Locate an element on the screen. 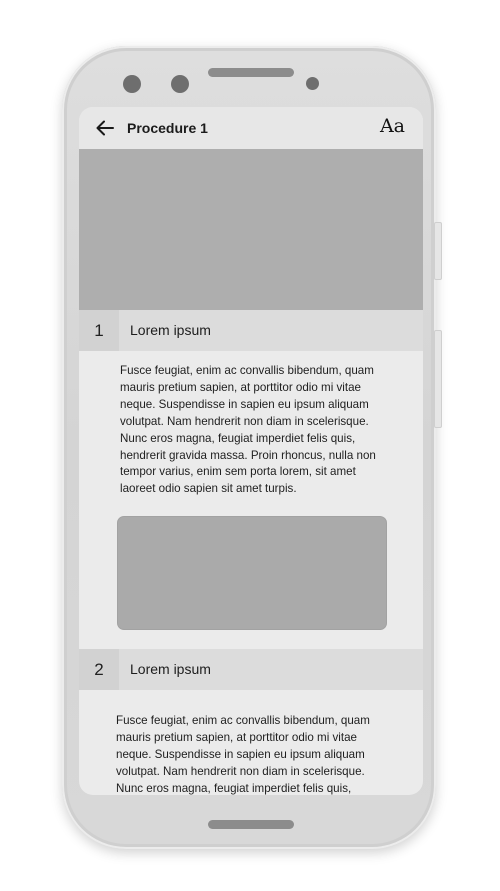  volume-button is located at coordinates (438, 251).